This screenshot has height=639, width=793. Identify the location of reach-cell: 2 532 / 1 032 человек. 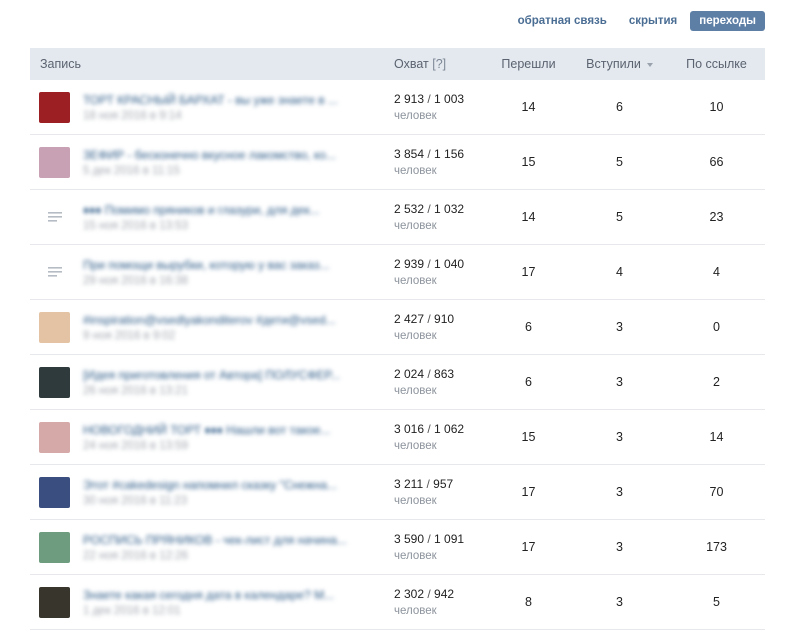
(440, 217).